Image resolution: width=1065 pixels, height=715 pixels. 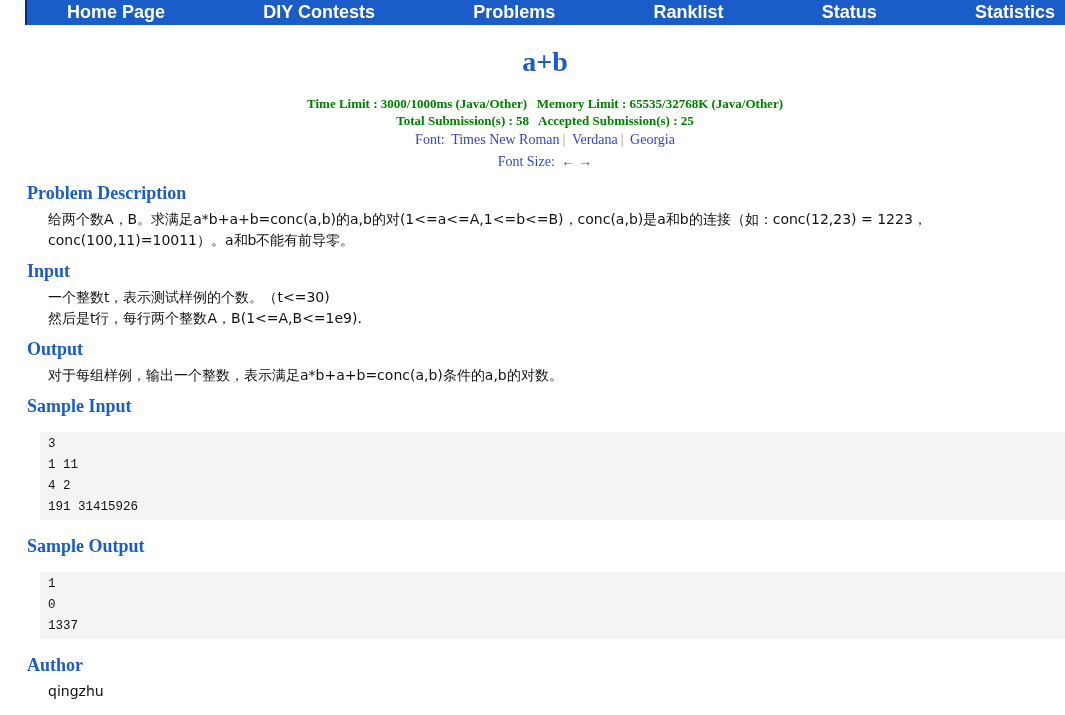 What do you see at coordinates (80, 406) in the screenshot?
I see `section-heading: Sample Input` at bounding box center [80, 406].